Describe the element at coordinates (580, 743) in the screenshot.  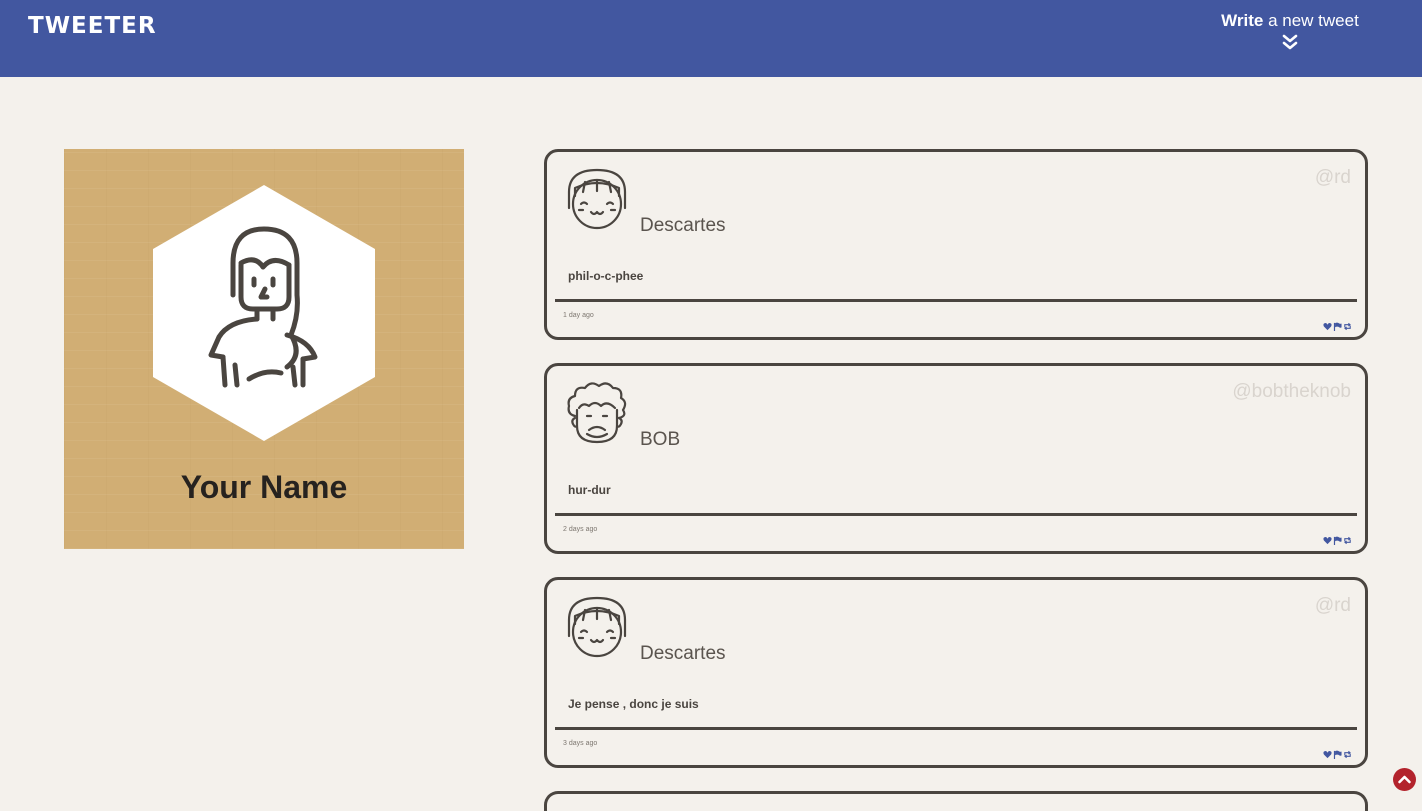
I see `tweet-timestamp: 3 days ago` at that location.